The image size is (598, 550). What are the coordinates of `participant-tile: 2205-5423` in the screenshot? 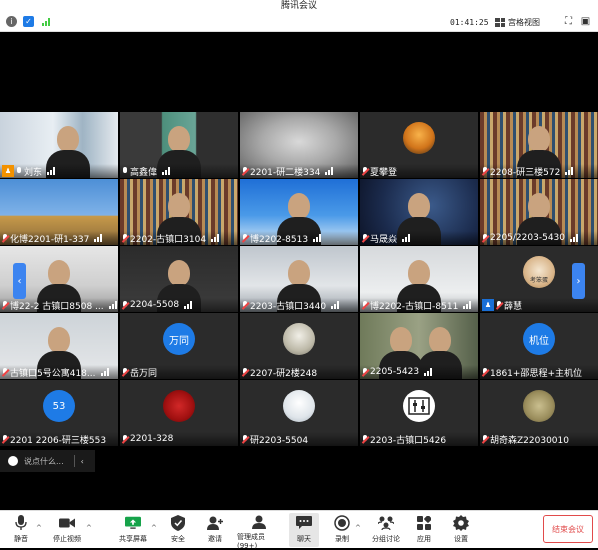 It's located at (419, 346).